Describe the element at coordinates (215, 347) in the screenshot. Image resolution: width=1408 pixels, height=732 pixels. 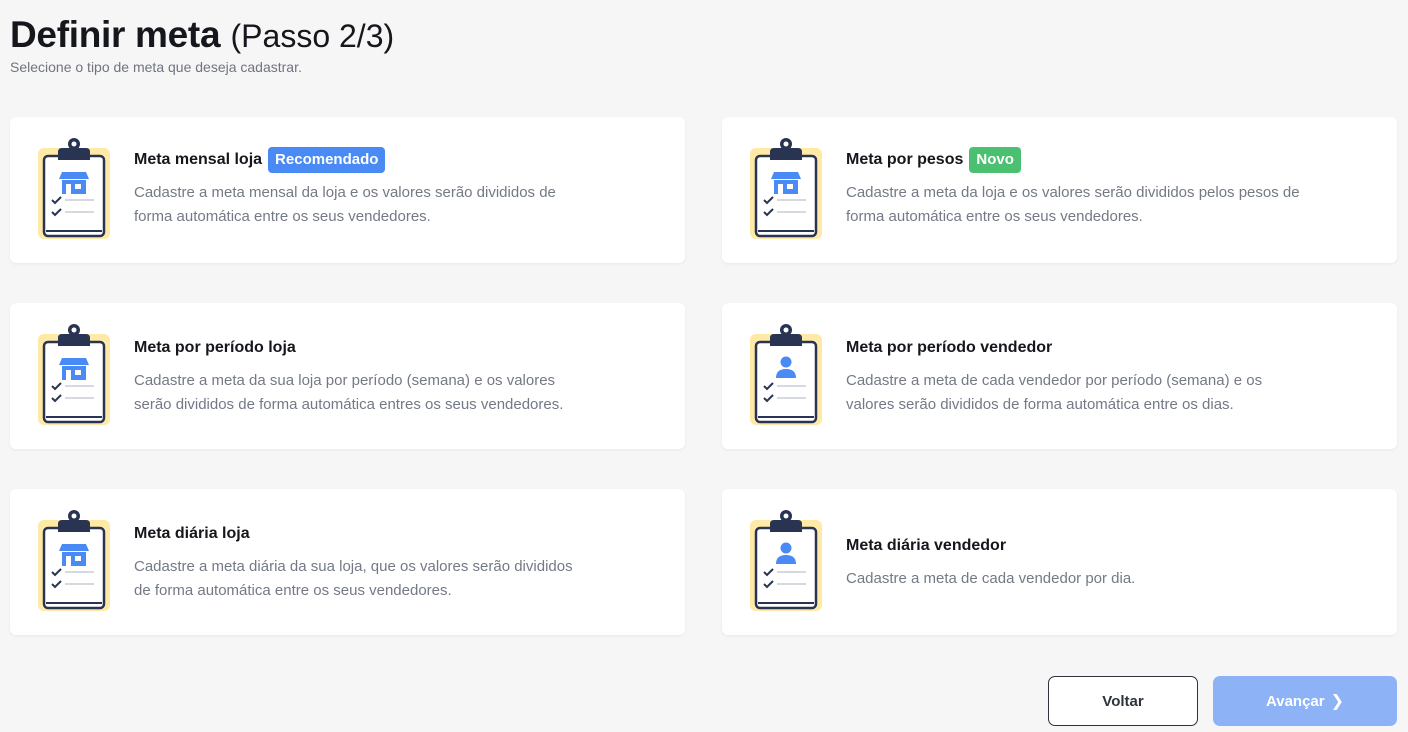
I see `card-title: Meta por período loja` at that location.